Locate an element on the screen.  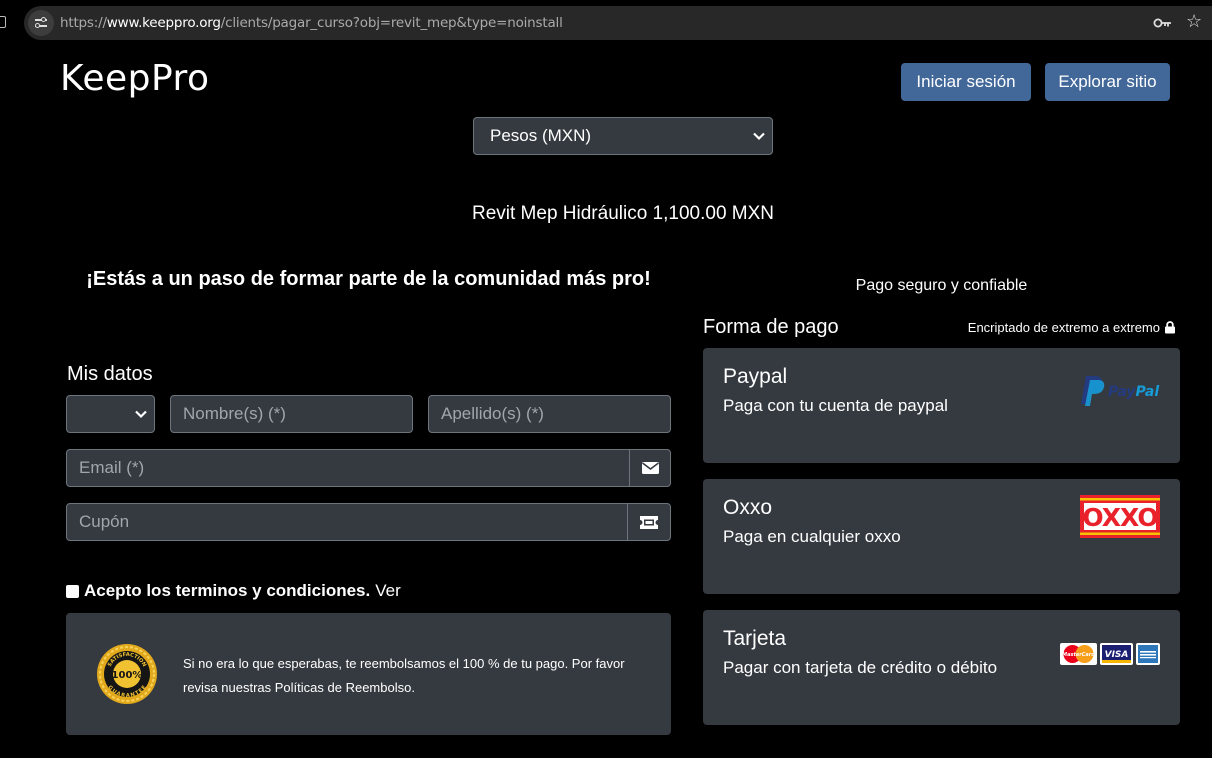
paypal-title: Paypal is located at coordinates (755, 376).